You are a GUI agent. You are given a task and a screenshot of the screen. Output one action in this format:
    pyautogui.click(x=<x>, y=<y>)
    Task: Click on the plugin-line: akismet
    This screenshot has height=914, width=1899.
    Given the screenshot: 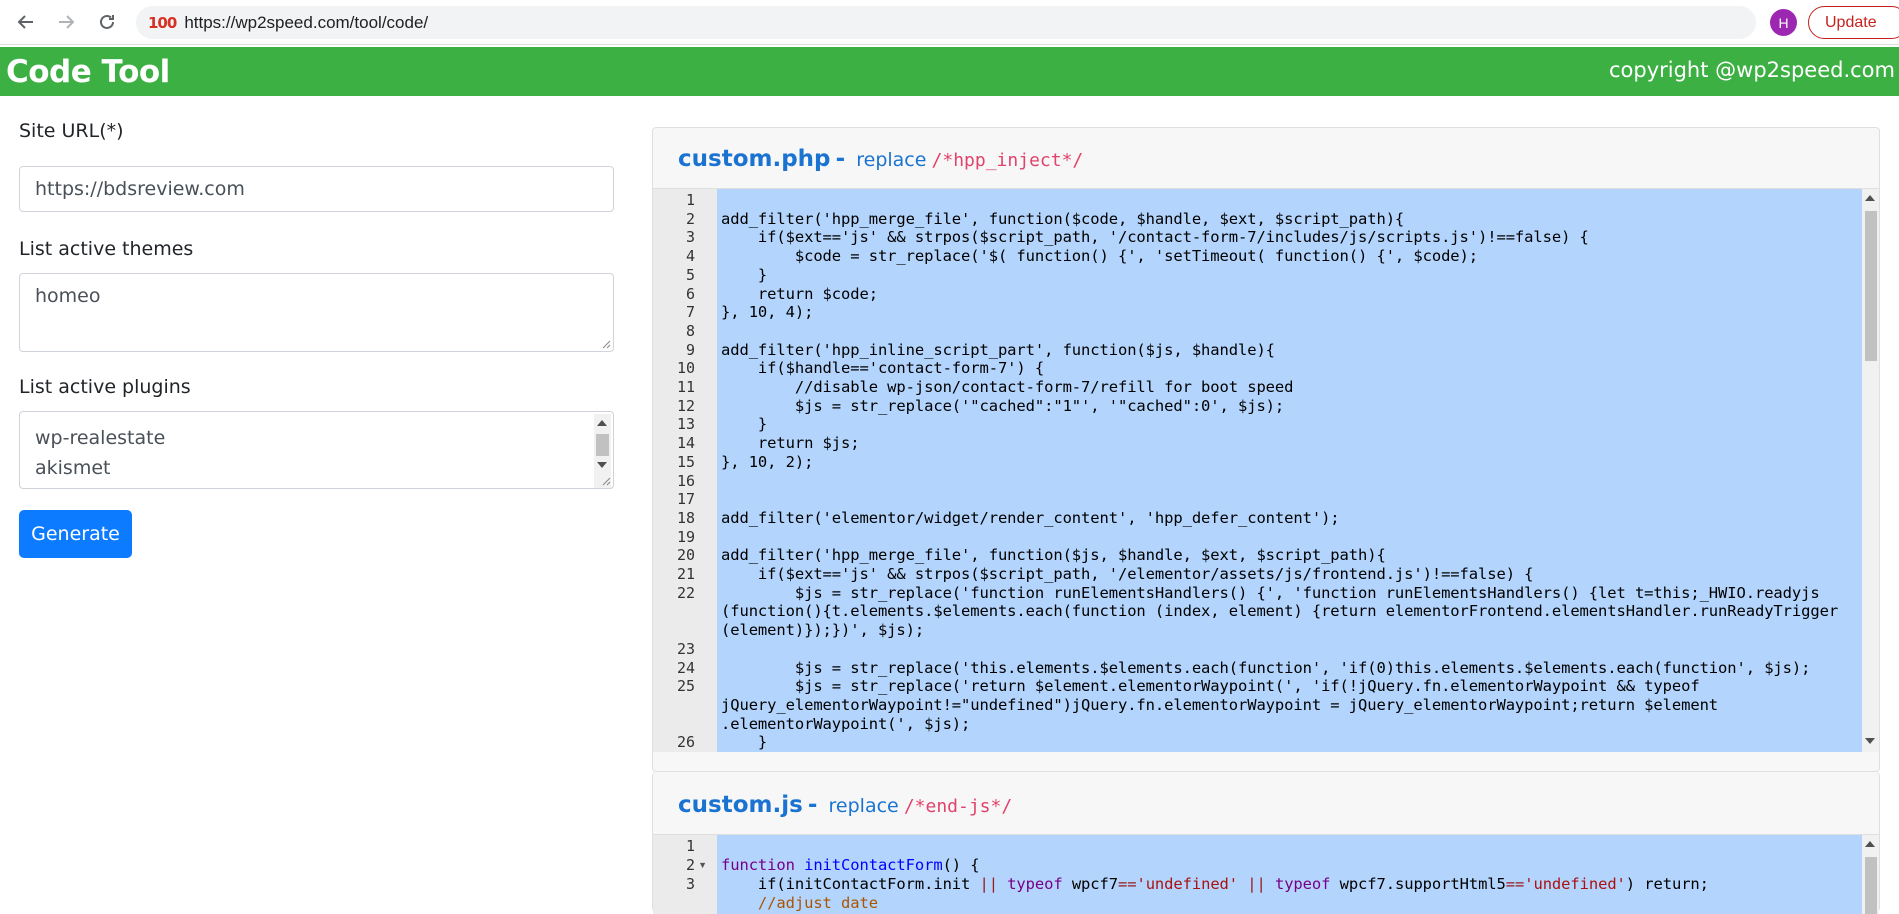 What is the action you would take?
    pyautogui.click(x=73, y=468)
    